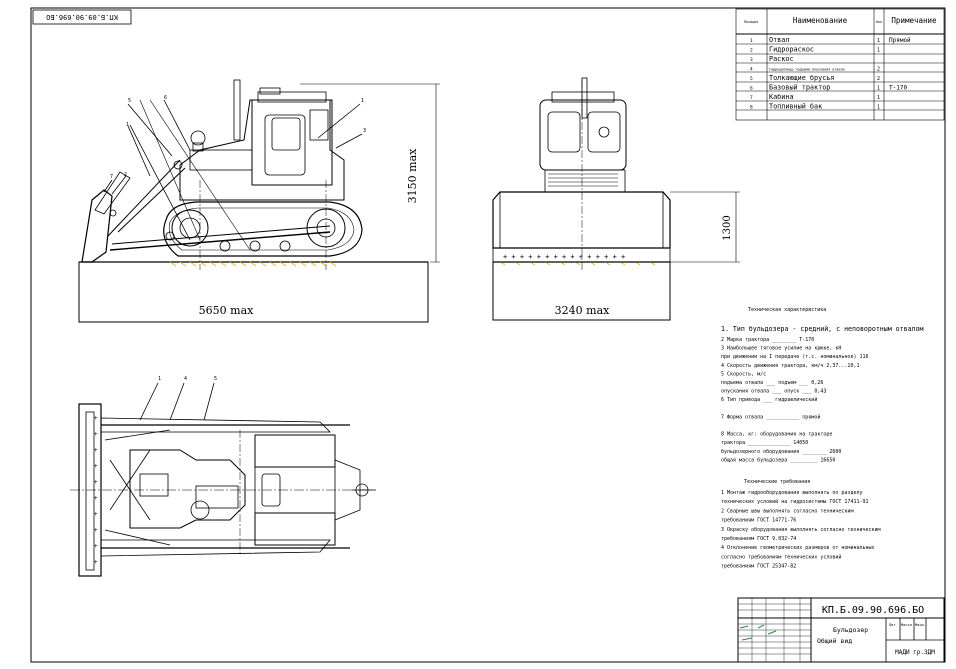  Describe the element at coordinates (773, 392) in the screenshot. I see `specs-line: опускания отвала ___ опуск ___ 0,43` at that location.